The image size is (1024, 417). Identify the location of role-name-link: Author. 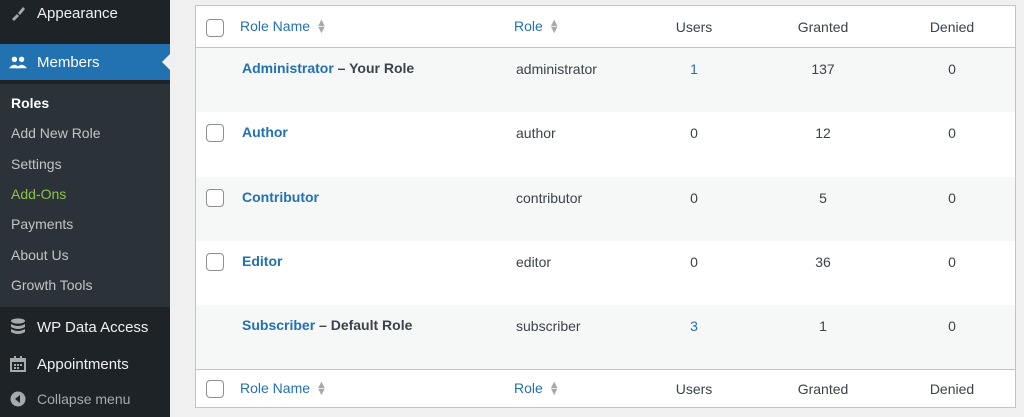
(265, 132).